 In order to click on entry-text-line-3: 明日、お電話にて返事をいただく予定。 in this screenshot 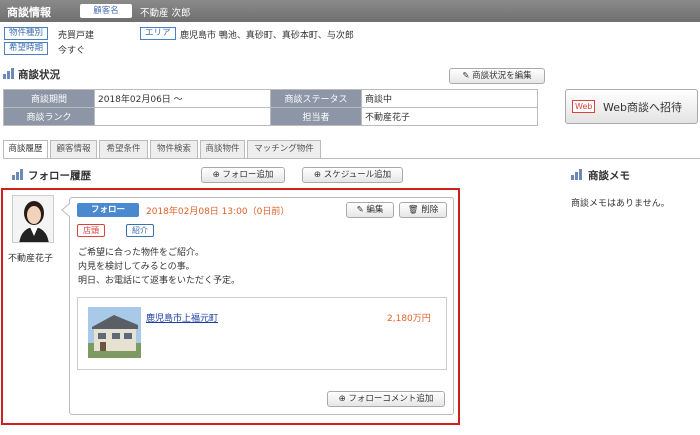, I will do `click(159, 281)`.